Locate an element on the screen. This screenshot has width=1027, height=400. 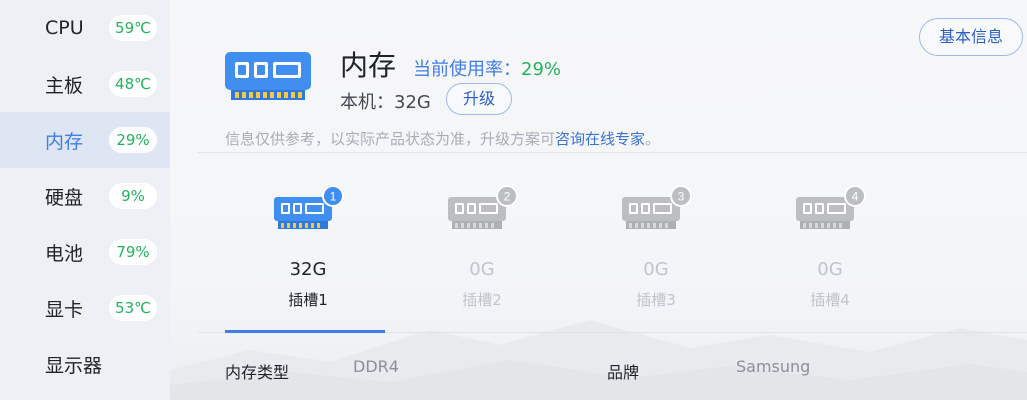
status-badge: 9% is located at coordinates (133, 196).